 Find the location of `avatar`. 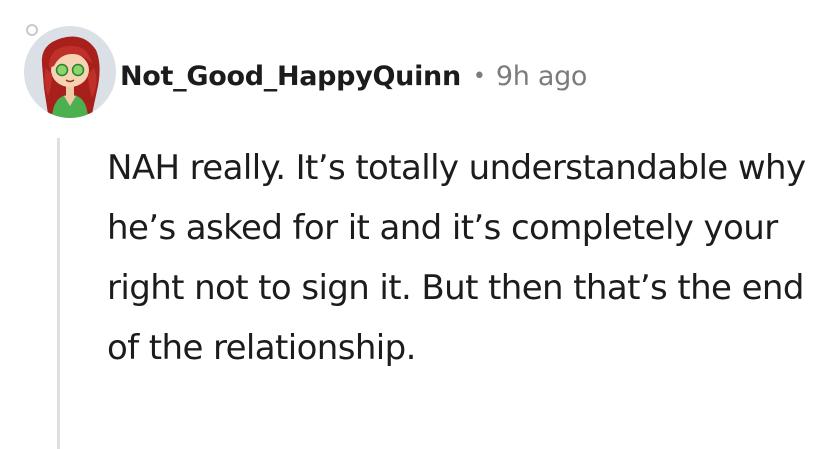

avatar is located at coordinates (70, 72).